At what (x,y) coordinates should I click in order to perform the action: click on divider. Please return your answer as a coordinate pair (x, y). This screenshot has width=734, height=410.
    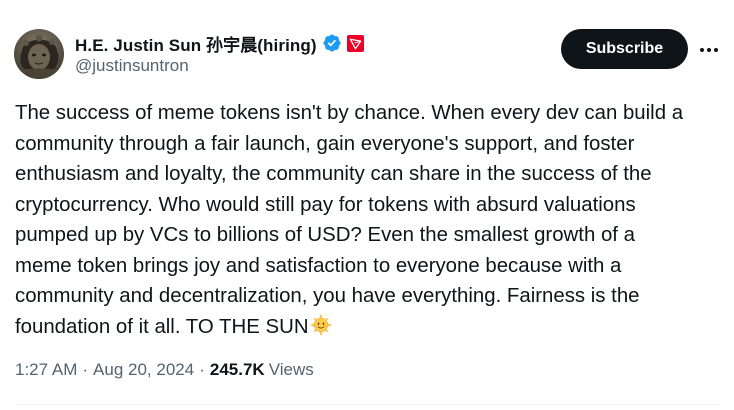
    Looking at the image, I should click on (368, 404).